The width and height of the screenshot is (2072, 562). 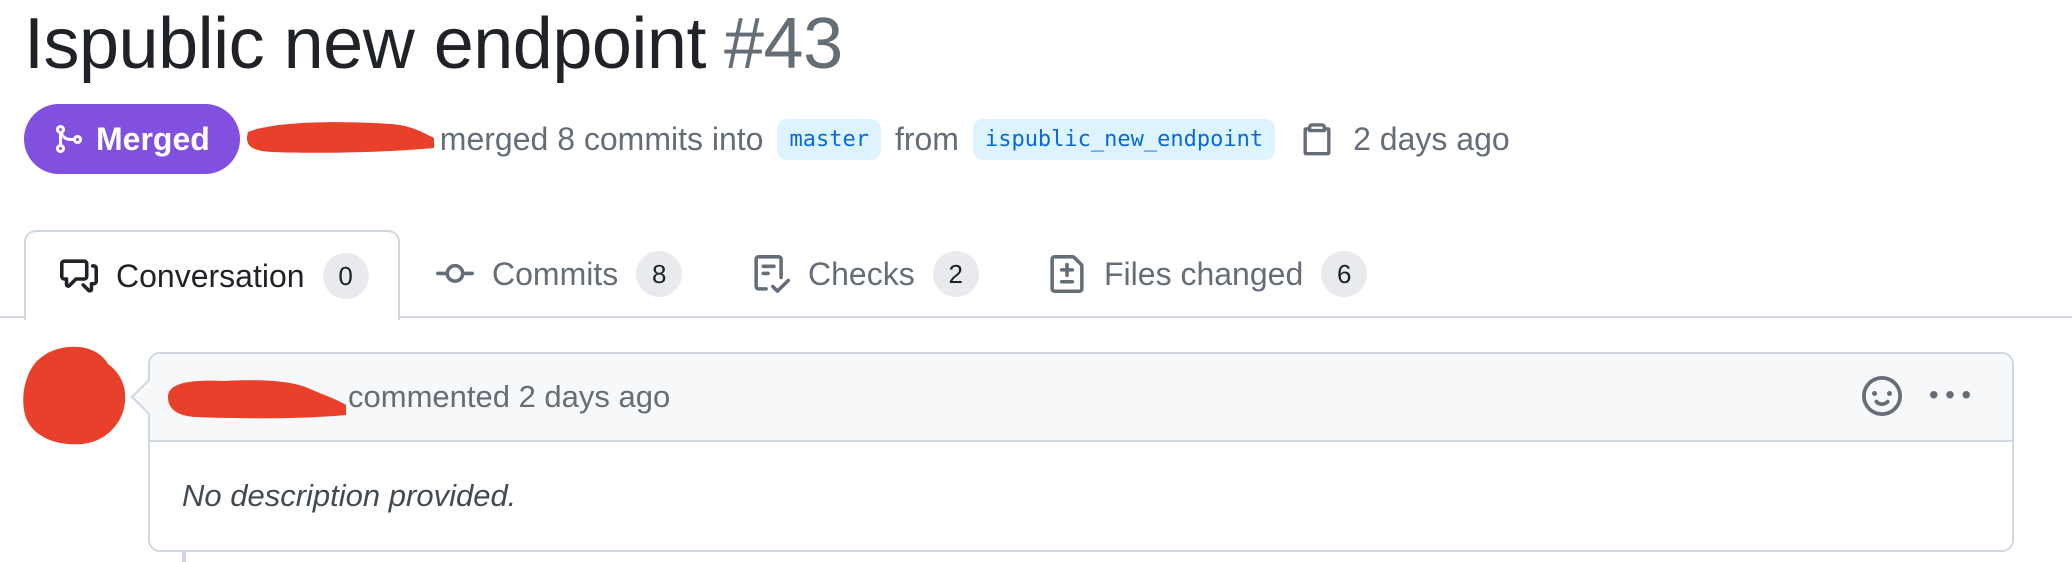 What do you see at coordinates (1950, 396) in the screenshot?
I see `kebab-horizontal-icon` at bounding box center [1950, 396].